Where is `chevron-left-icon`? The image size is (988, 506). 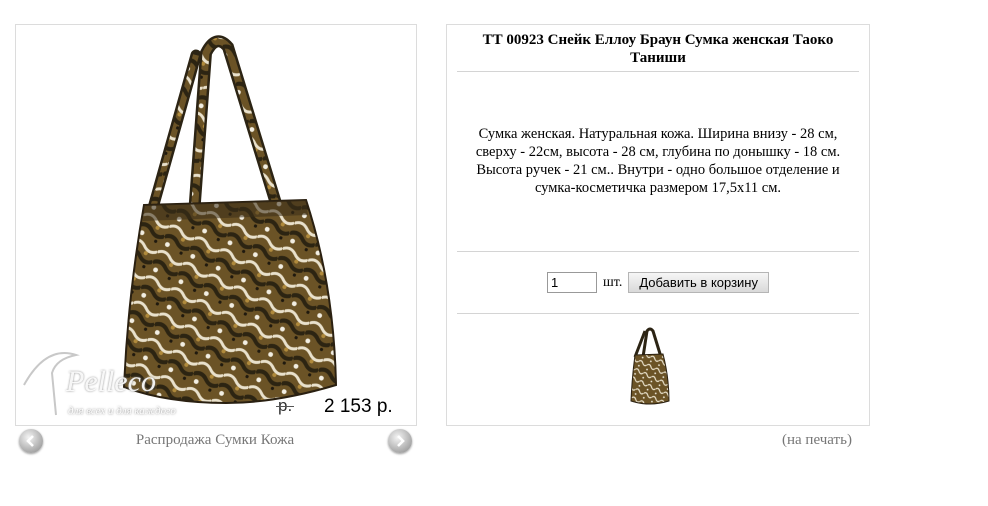
chevron-left-icon is located at coordinates (30, 441).